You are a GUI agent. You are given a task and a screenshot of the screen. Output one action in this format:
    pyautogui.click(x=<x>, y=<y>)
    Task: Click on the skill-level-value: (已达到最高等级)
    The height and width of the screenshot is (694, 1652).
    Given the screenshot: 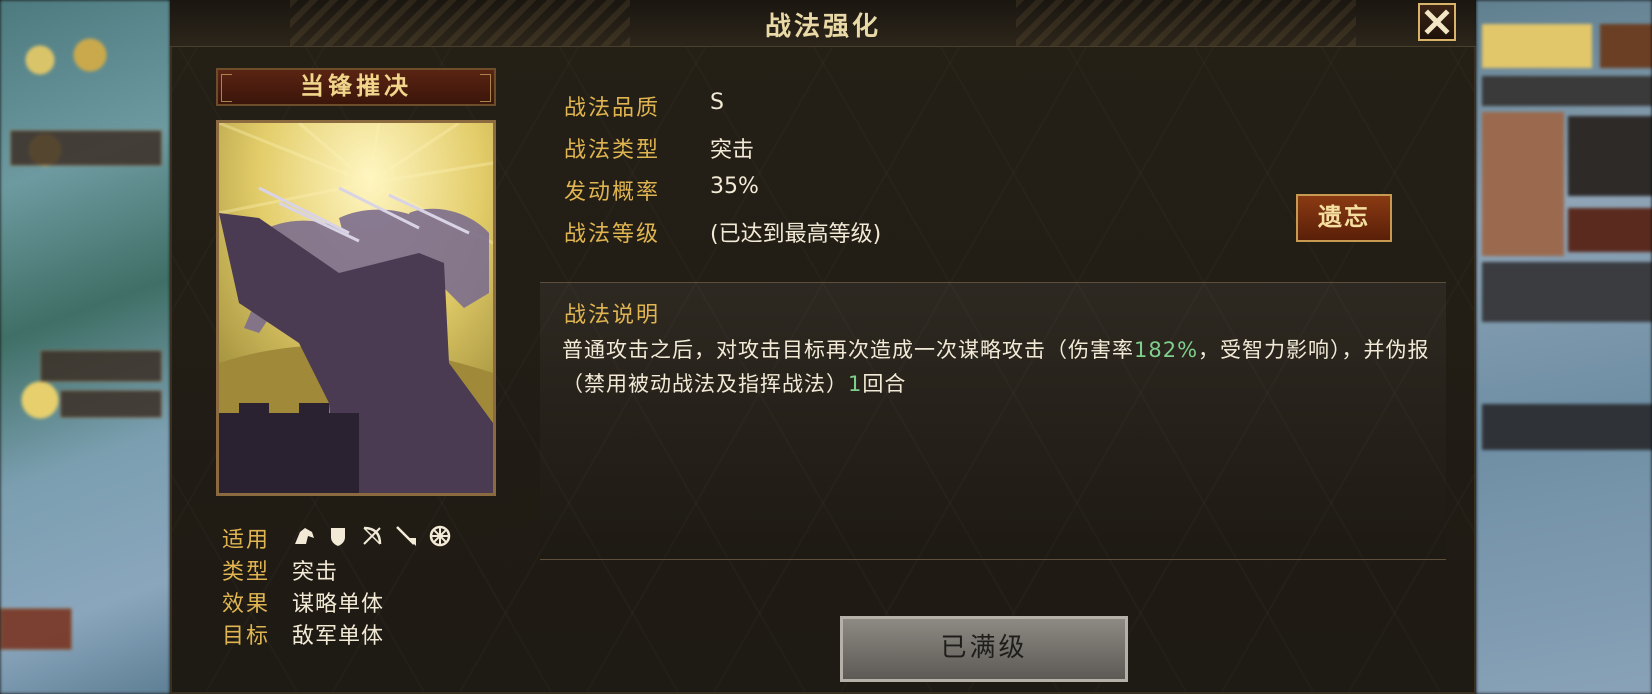 What is the action you would take?
    pyautogui.click(x=796, y=234)
    